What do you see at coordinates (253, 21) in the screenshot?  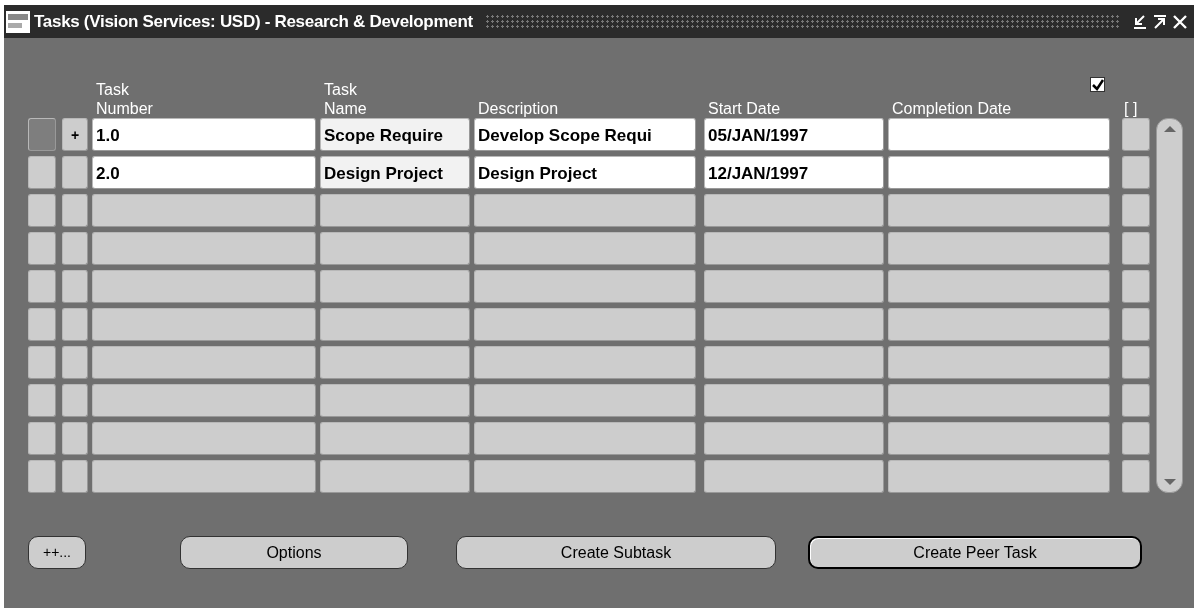 I see `window-title: Tasks (Vision Services: USD) - Research & Development` at bounding box center [253, 21].